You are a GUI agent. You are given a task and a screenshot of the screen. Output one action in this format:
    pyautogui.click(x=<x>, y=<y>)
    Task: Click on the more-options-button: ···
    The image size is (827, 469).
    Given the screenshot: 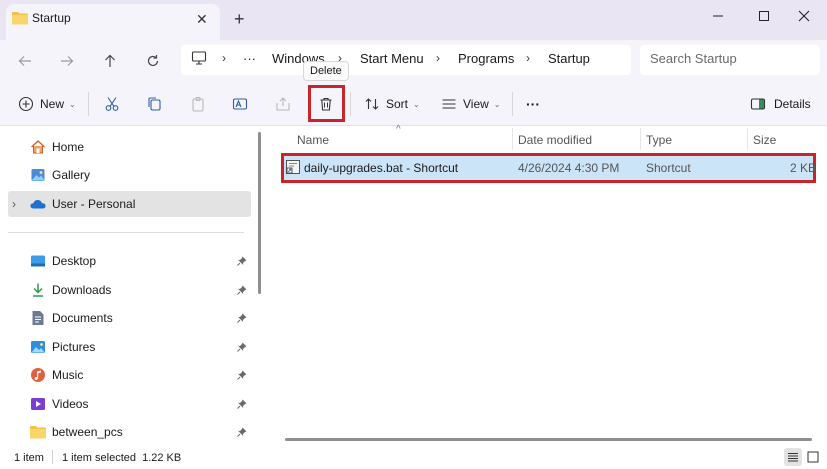 What is the action you would take?
    pyautogui.click(x=533, y=104)
    